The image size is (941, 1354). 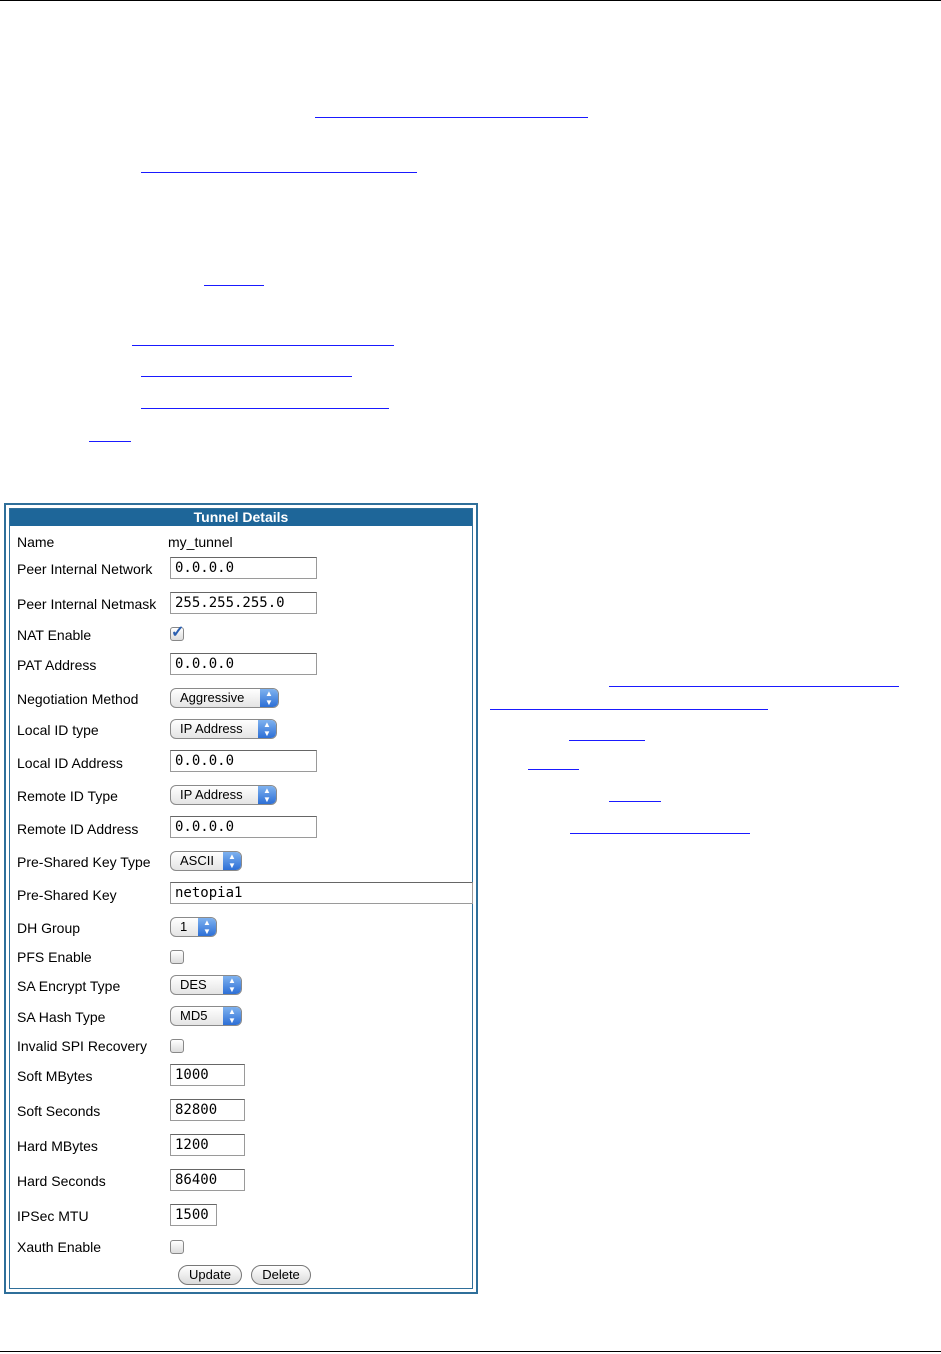 I want to click on psk-type-label: Pre-Shared Key Type, so click(x=84, y=862).